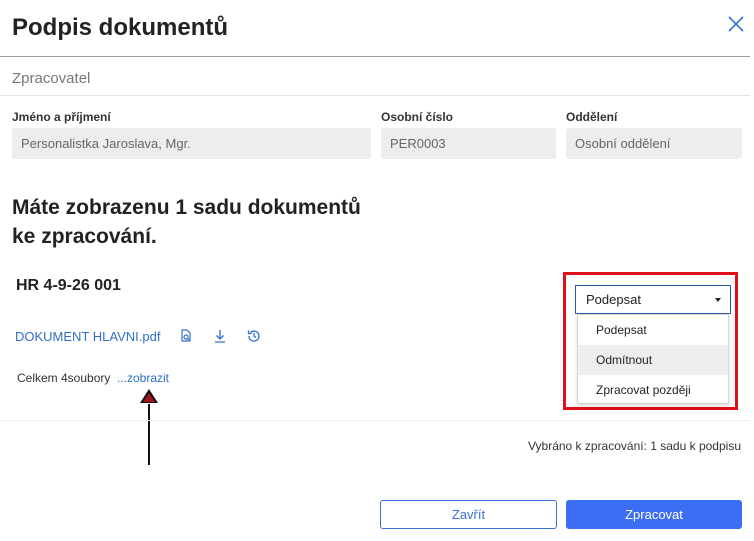 Image resolution: width=754 pixels, height=541 pixels. Describe the element at coordinates (375, 95) in the screenshot. I see `section-divider` at that location.